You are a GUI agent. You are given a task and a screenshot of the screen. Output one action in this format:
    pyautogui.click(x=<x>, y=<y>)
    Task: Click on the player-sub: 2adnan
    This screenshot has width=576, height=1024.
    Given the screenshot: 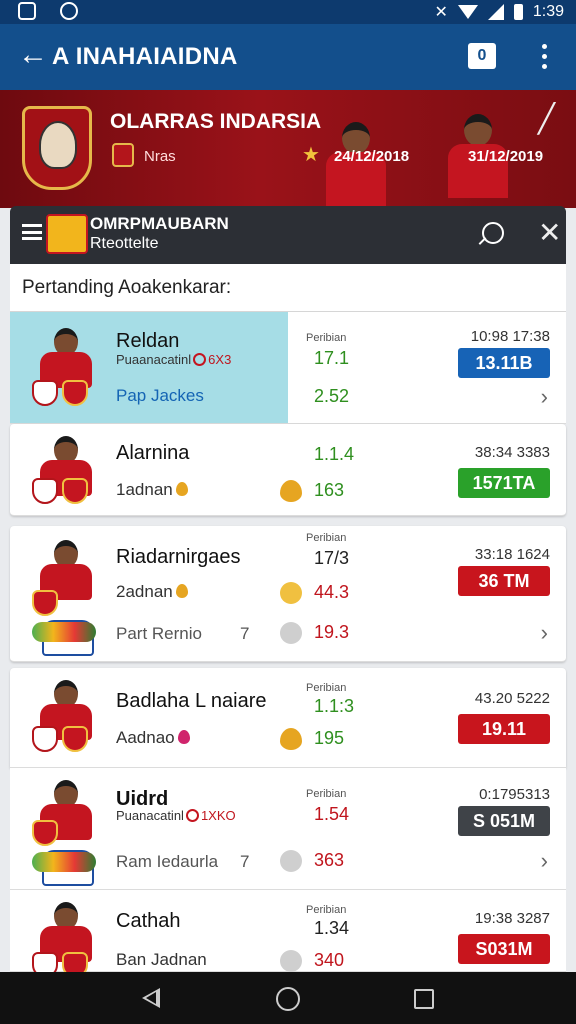 What is the action you would take?
    pyautogui.click(x=144, y=591)
    